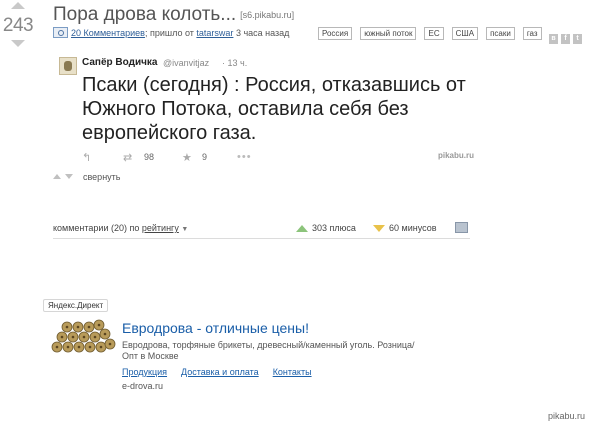 The width and height of the screenshot is (600, 427). I want to click on tag: газ, so click(532, 33).